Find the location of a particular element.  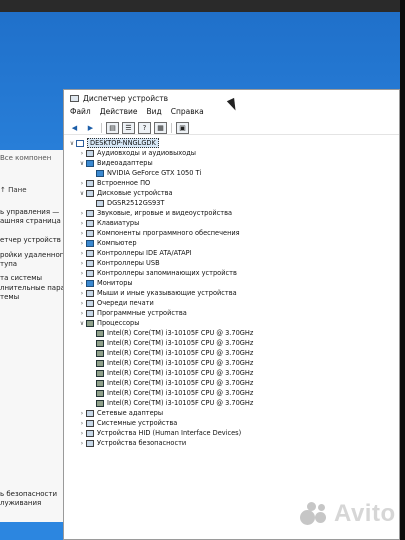

tree-category: › Аудиовходы и аудиовыходы is located at coordinates (137, 153).